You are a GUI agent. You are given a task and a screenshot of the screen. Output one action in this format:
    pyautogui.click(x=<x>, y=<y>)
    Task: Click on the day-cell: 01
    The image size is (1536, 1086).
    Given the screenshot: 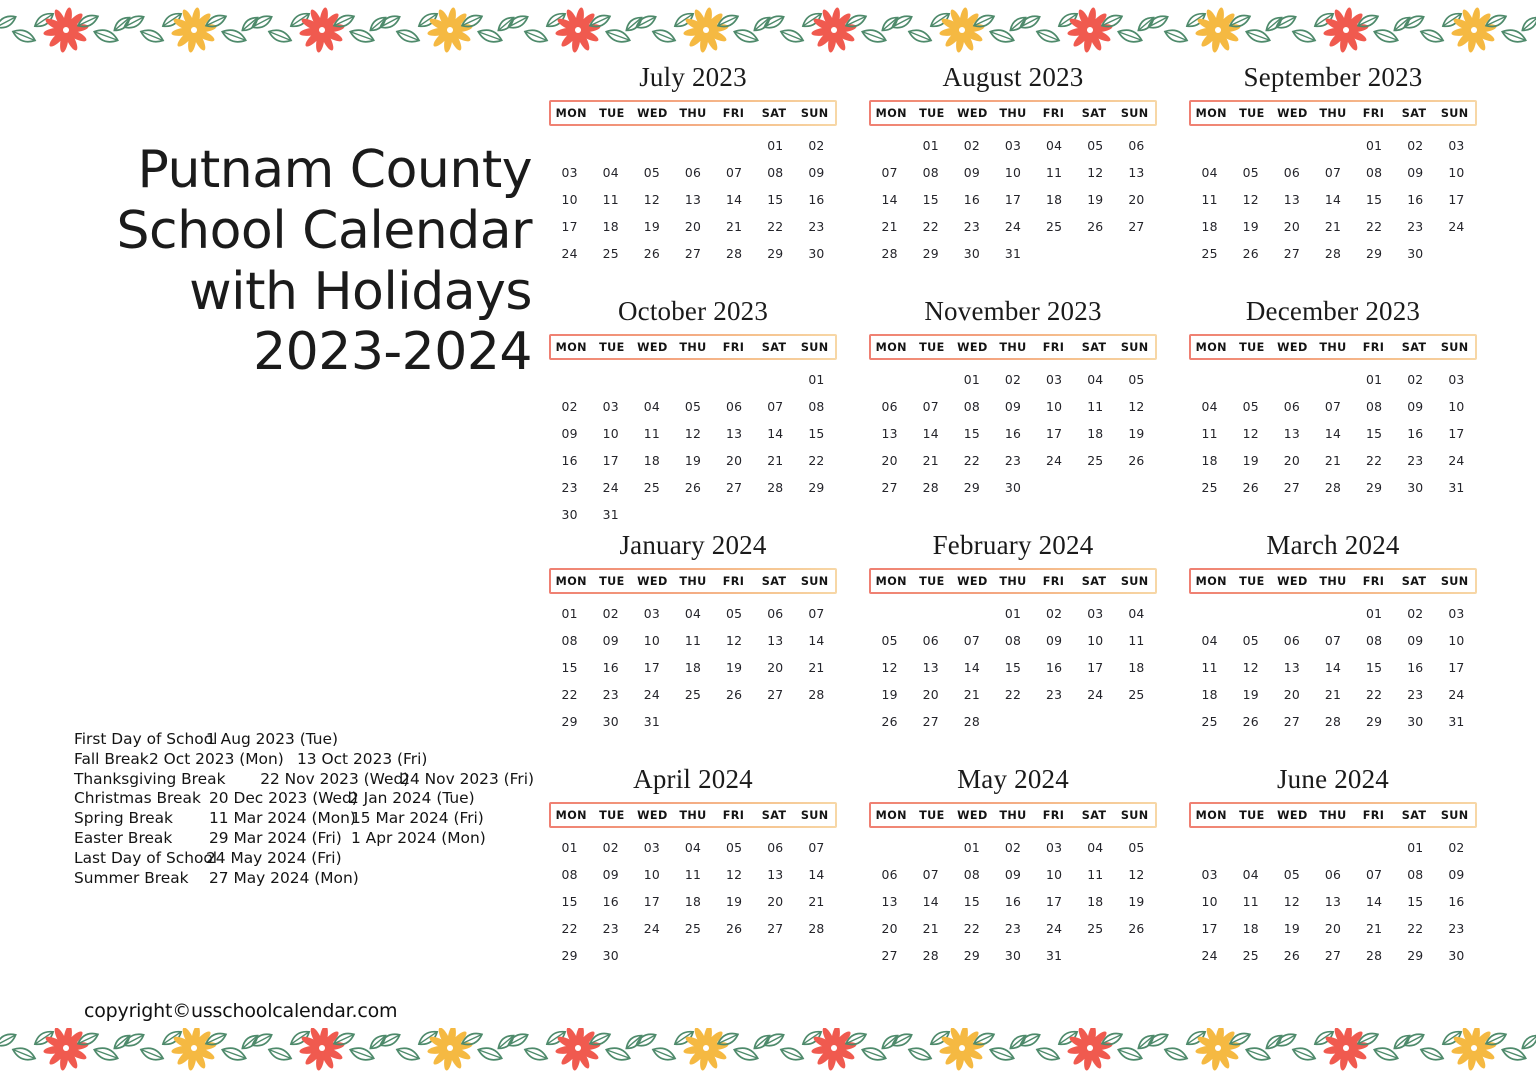 What is the action you would take?
    pyautogui.click(x=971, y=847)
    